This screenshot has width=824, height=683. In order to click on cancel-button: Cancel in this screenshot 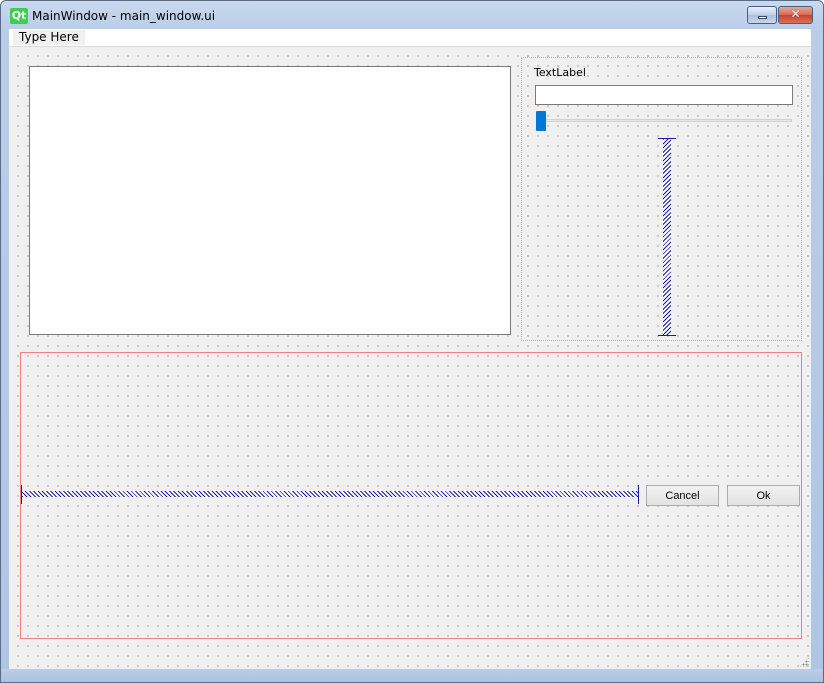, I will do `click(682, 495)`.